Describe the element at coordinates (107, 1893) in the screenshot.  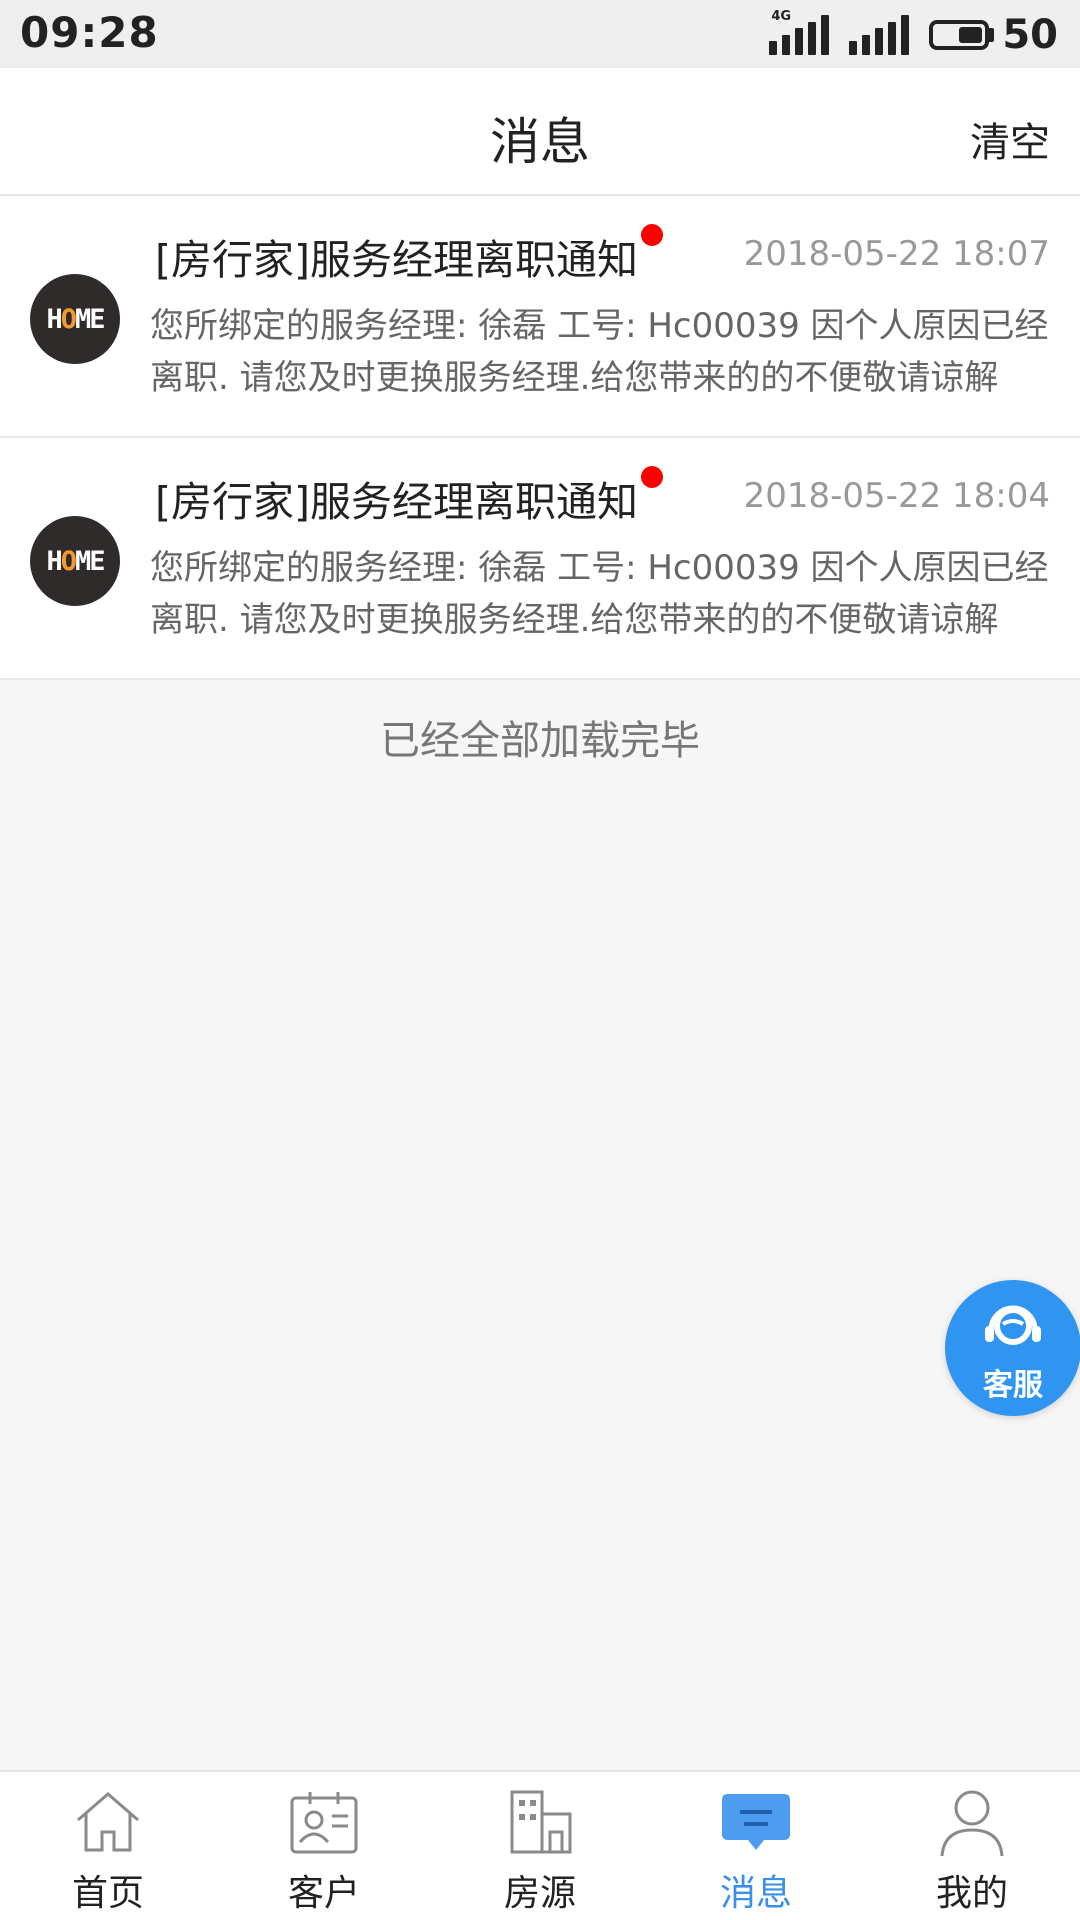
I see `tab-label: 首页` at that location.